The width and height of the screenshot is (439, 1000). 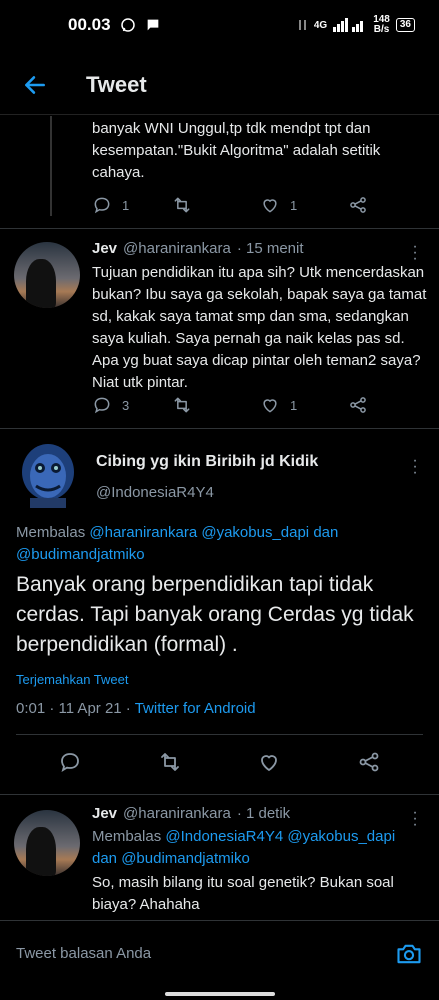 I want to click on status-bar: 00.03 4G 148 B/s 36, so click(x=219, y=25).